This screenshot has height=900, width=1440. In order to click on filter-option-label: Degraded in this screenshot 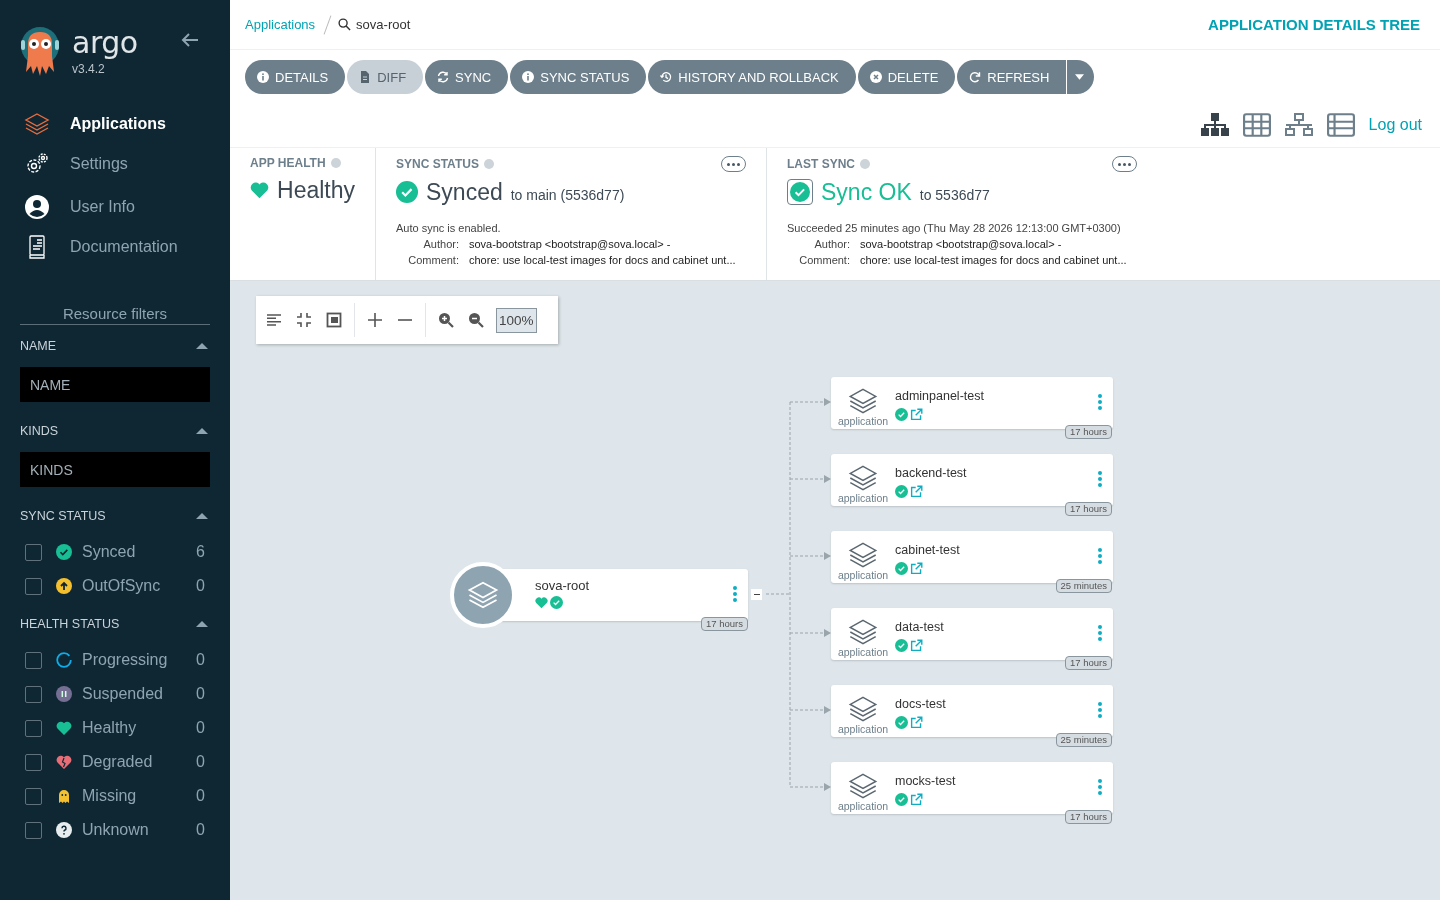, I will do `click(118, 762)`.